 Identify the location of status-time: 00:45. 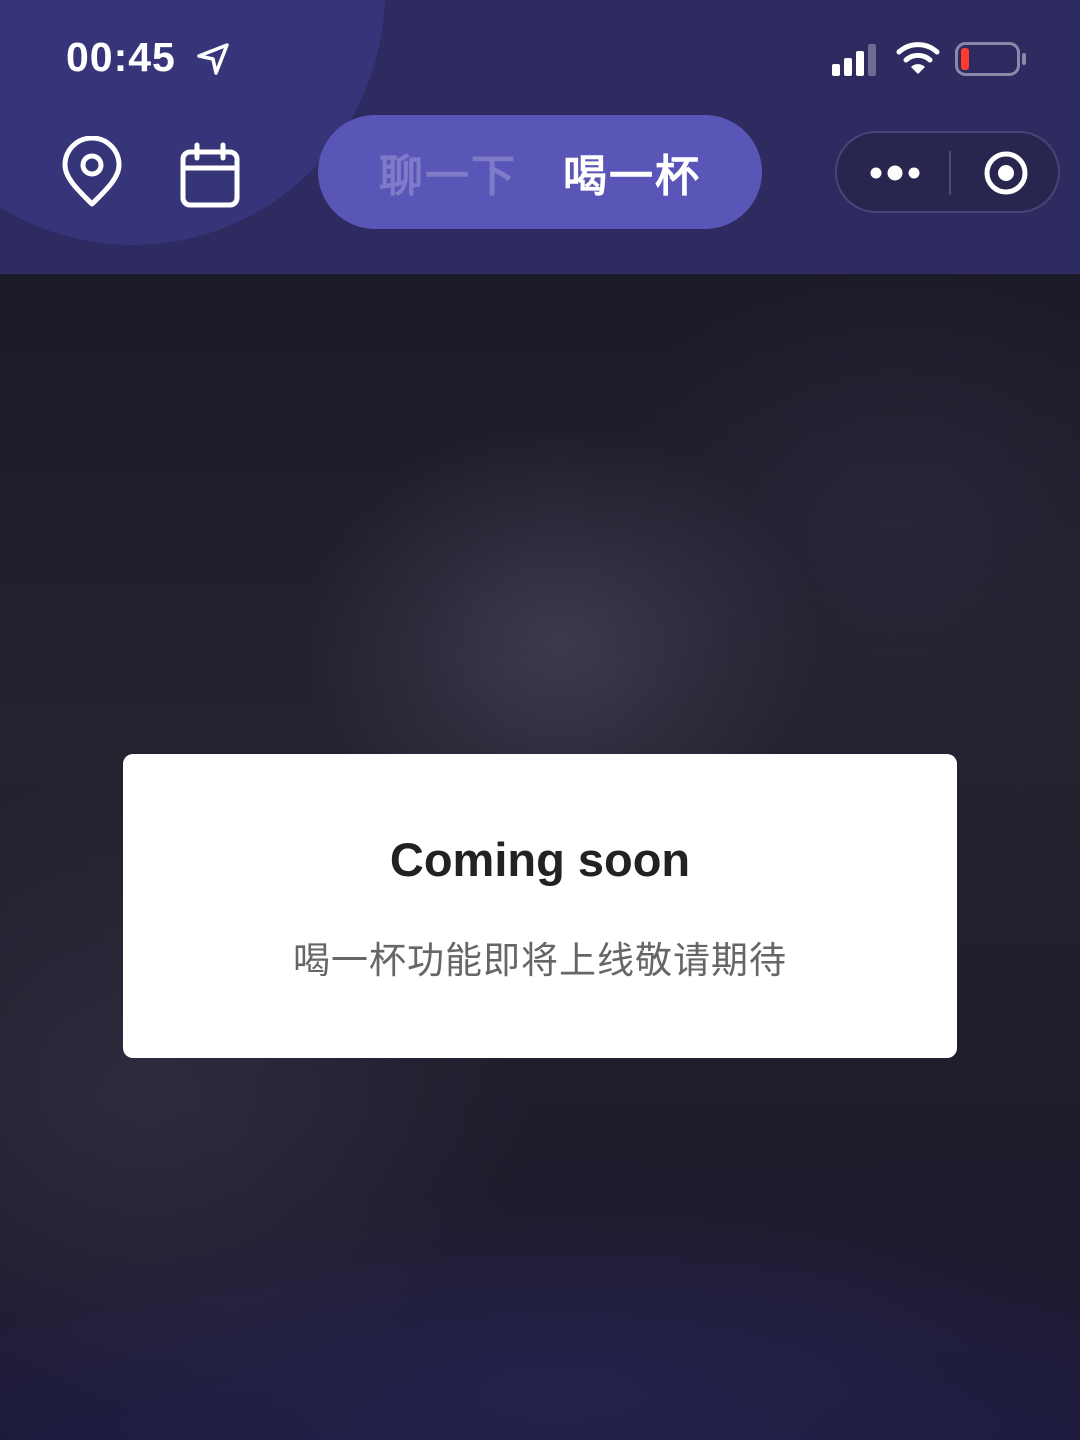
(121, 57).